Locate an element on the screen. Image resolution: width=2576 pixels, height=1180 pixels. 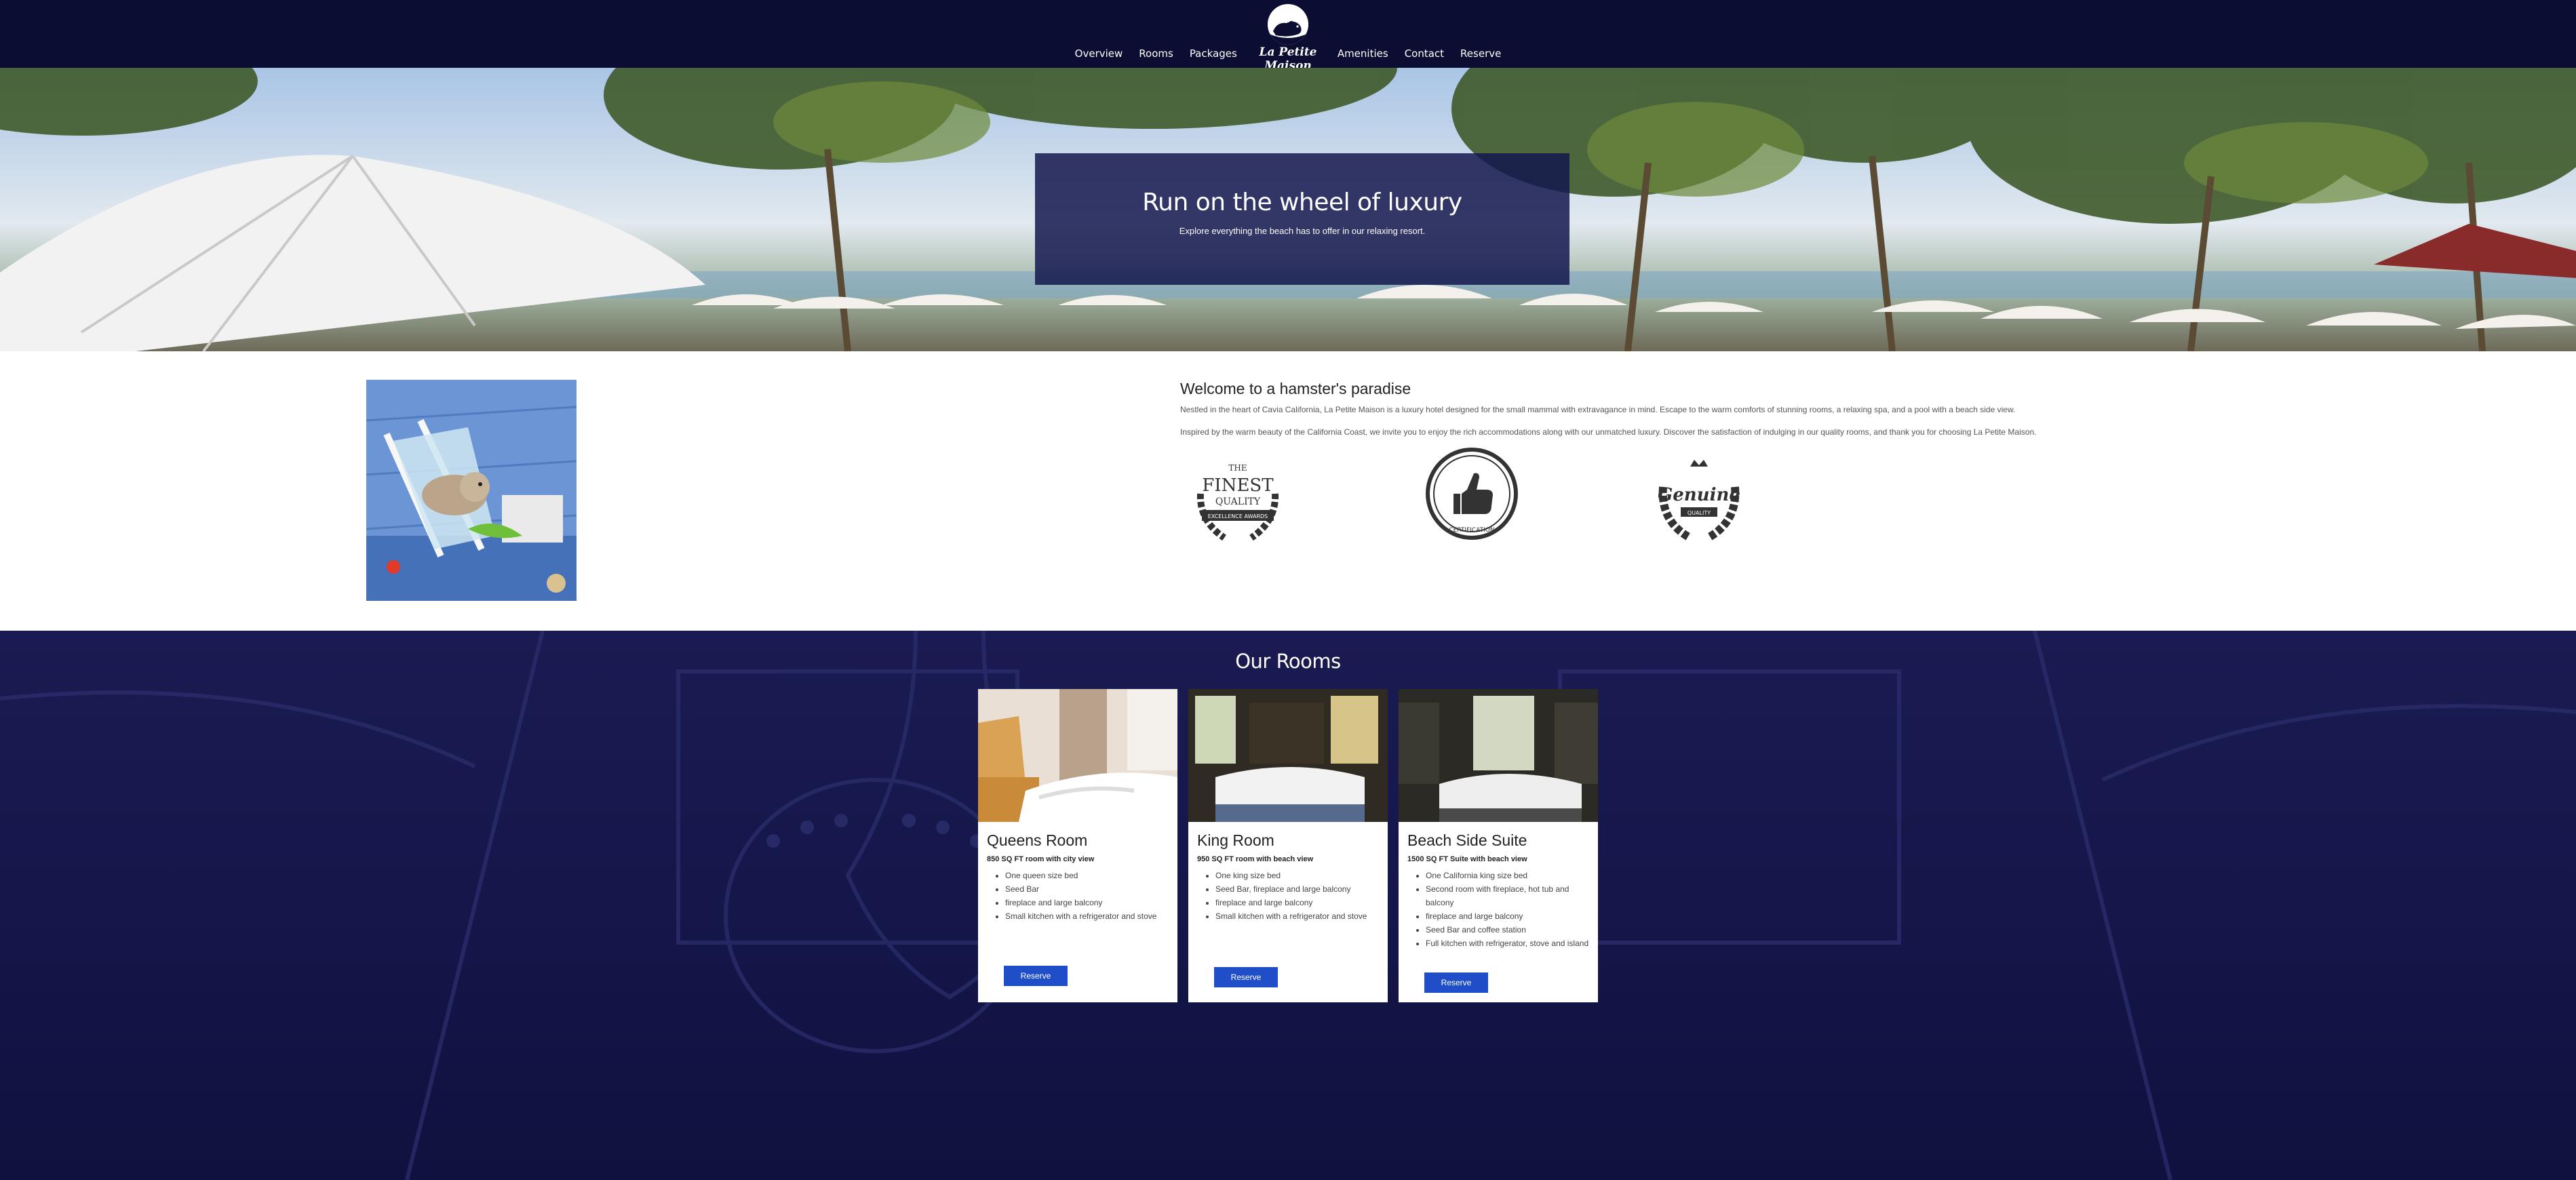
hero-title: Run on the wheel of luxury is located at coordinates (1302, 202).